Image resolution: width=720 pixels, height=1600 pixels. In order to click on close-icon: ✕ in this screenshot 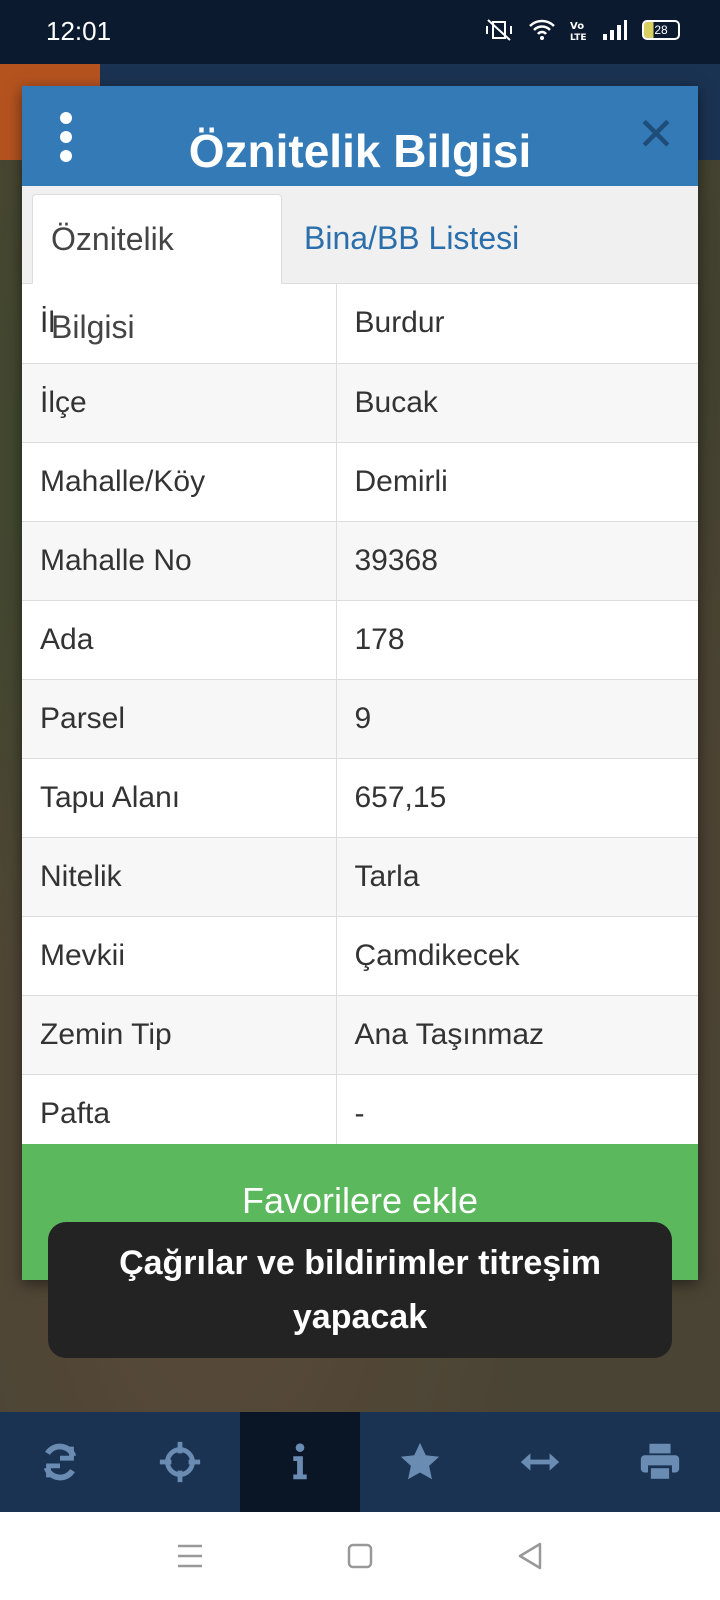, I will do `click(656, 134)`.